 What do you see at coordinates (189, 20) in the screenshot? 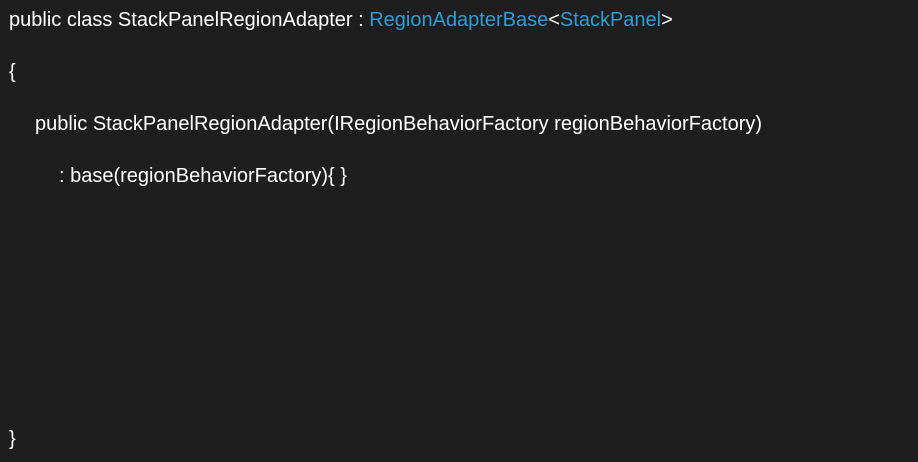
I see `class-declaration-prefix: public class StackPanelRegionAdapter :` at bounding box center [189, 20].